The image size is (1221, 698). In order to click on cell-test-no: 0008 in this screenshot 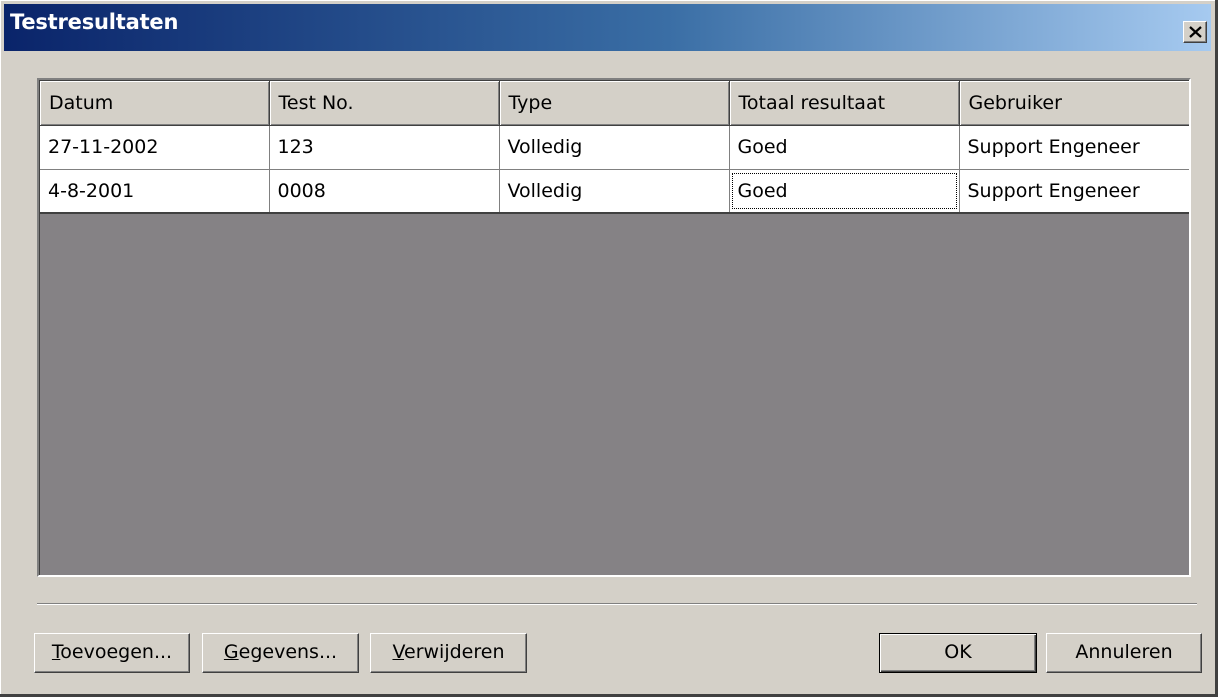, I will do `click(384, 191)`.